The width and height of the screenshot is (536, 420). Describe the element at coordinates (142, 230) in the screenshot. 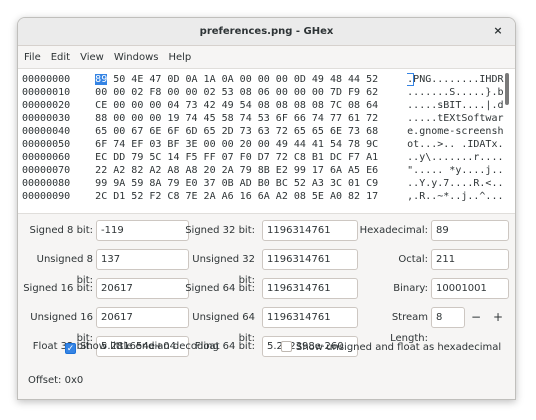

I see `signed8-field: -119` at that location.